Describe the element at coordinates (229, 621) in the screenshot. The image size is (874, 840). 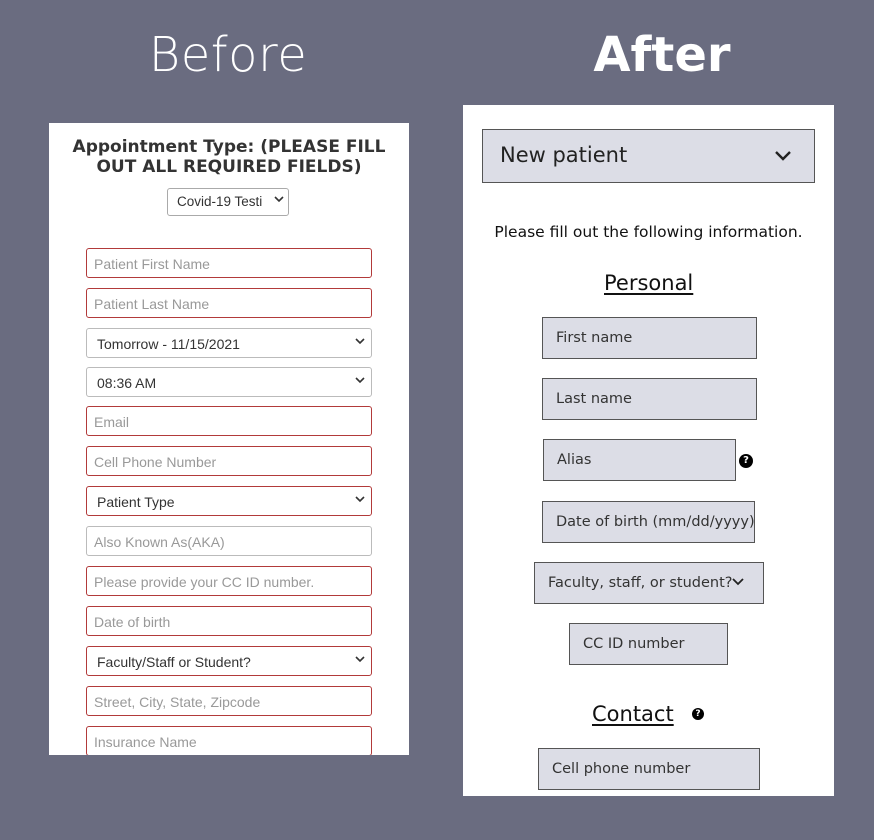
I see `date-of-birth-input: Date of birth` at that location.